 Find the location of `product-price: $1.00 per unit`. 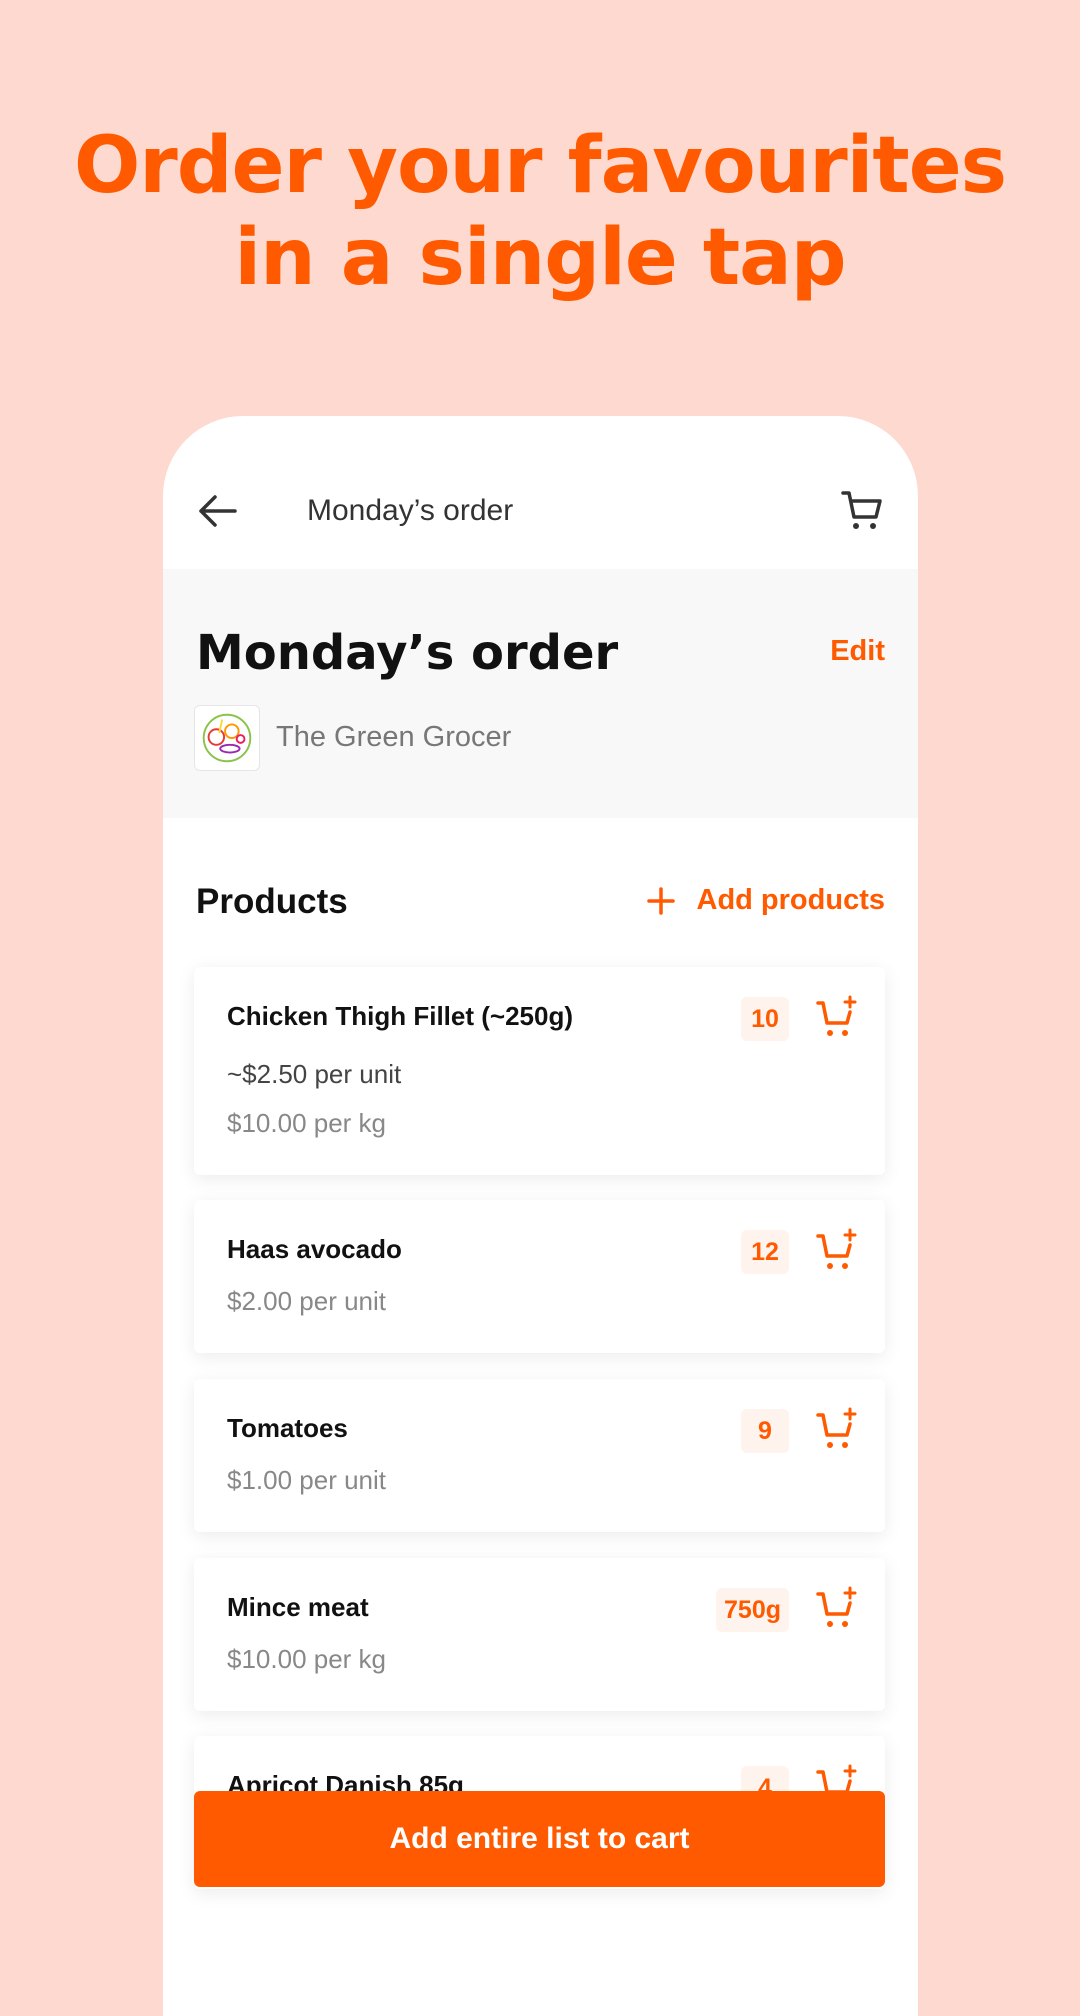

product-price: $1.00 per unit is located at coordinates (307, 1480).